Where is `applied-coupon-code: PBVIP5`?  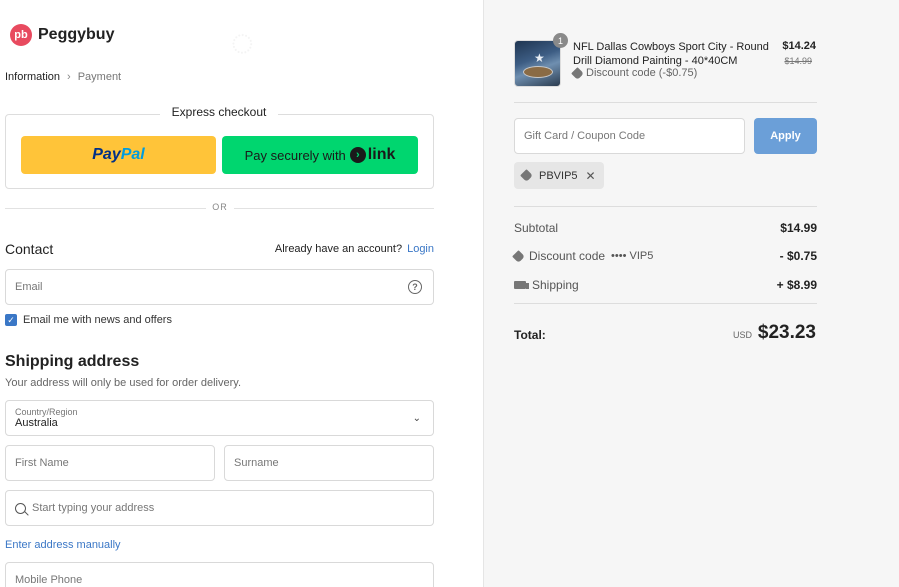
applied-coupon-code: PBVIP5 is located at coordinates (558, 175).